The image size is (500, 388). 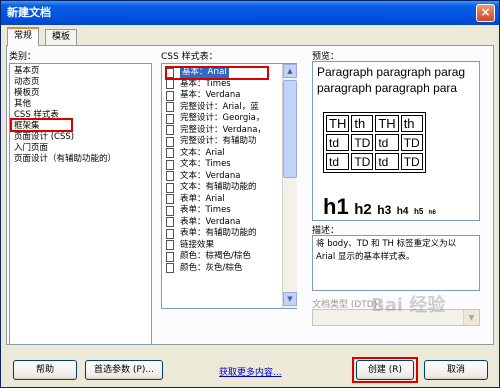 What do you see at coordinates (205, 164) in the screenshot?
I see `style-item-label: 文本：Times` at bounding box center [205, 164].